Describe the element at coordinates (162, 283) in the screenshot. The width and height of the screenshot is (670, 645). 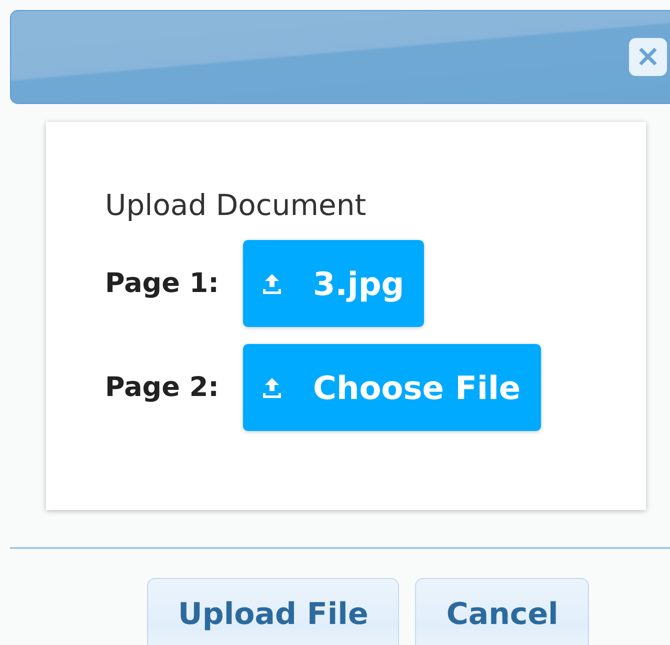
I see `page-label: Page 1:` at that location.